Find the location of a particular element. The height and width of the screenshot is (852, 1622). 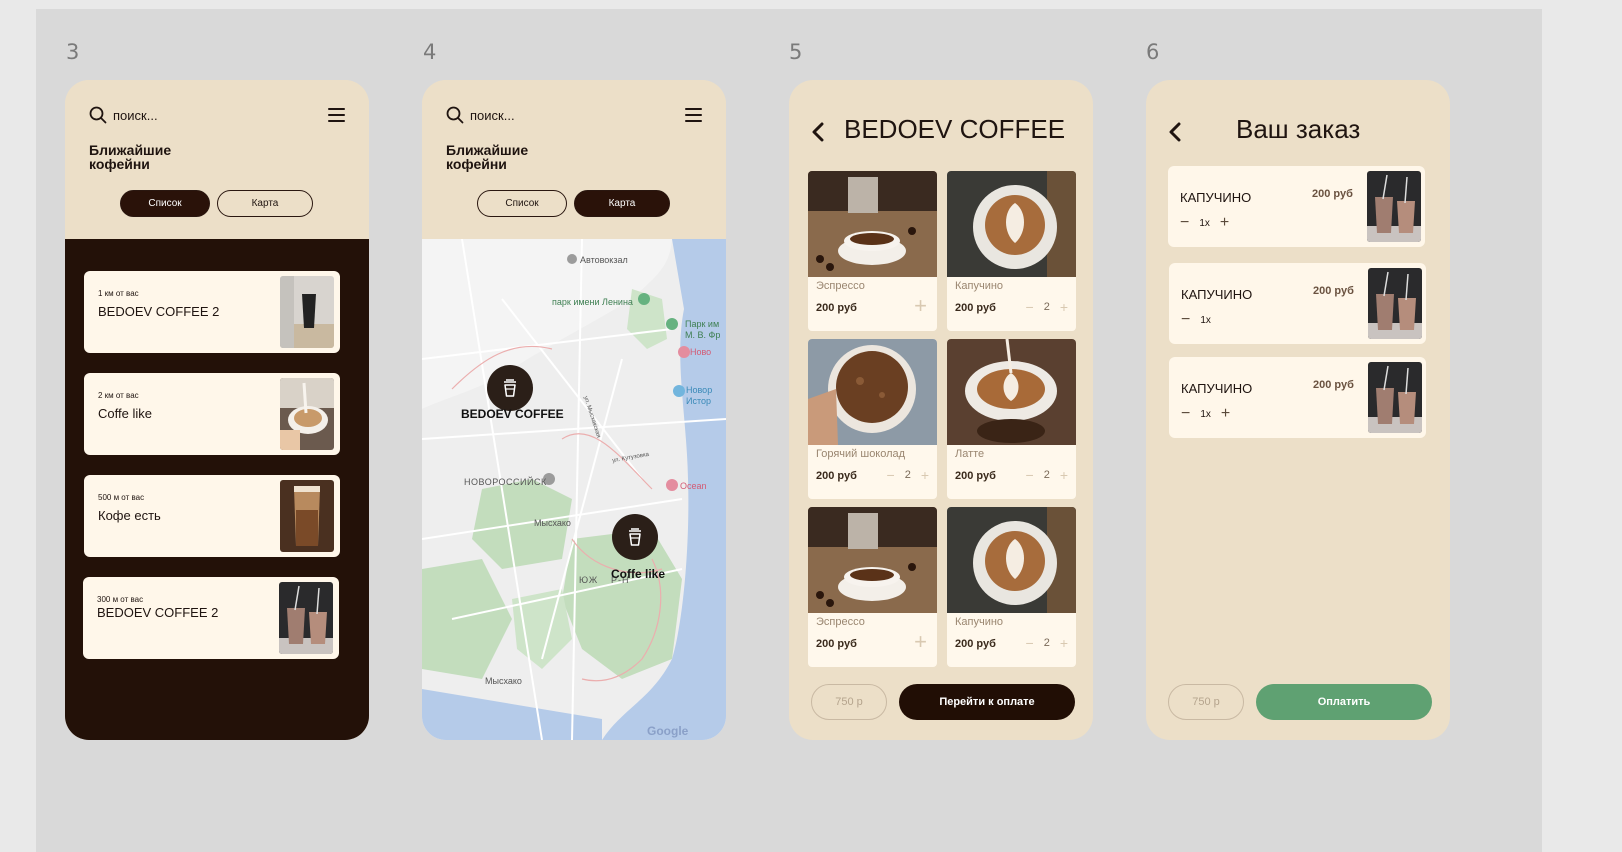

coffee-cup-icon is located at coordinates (510, 388).